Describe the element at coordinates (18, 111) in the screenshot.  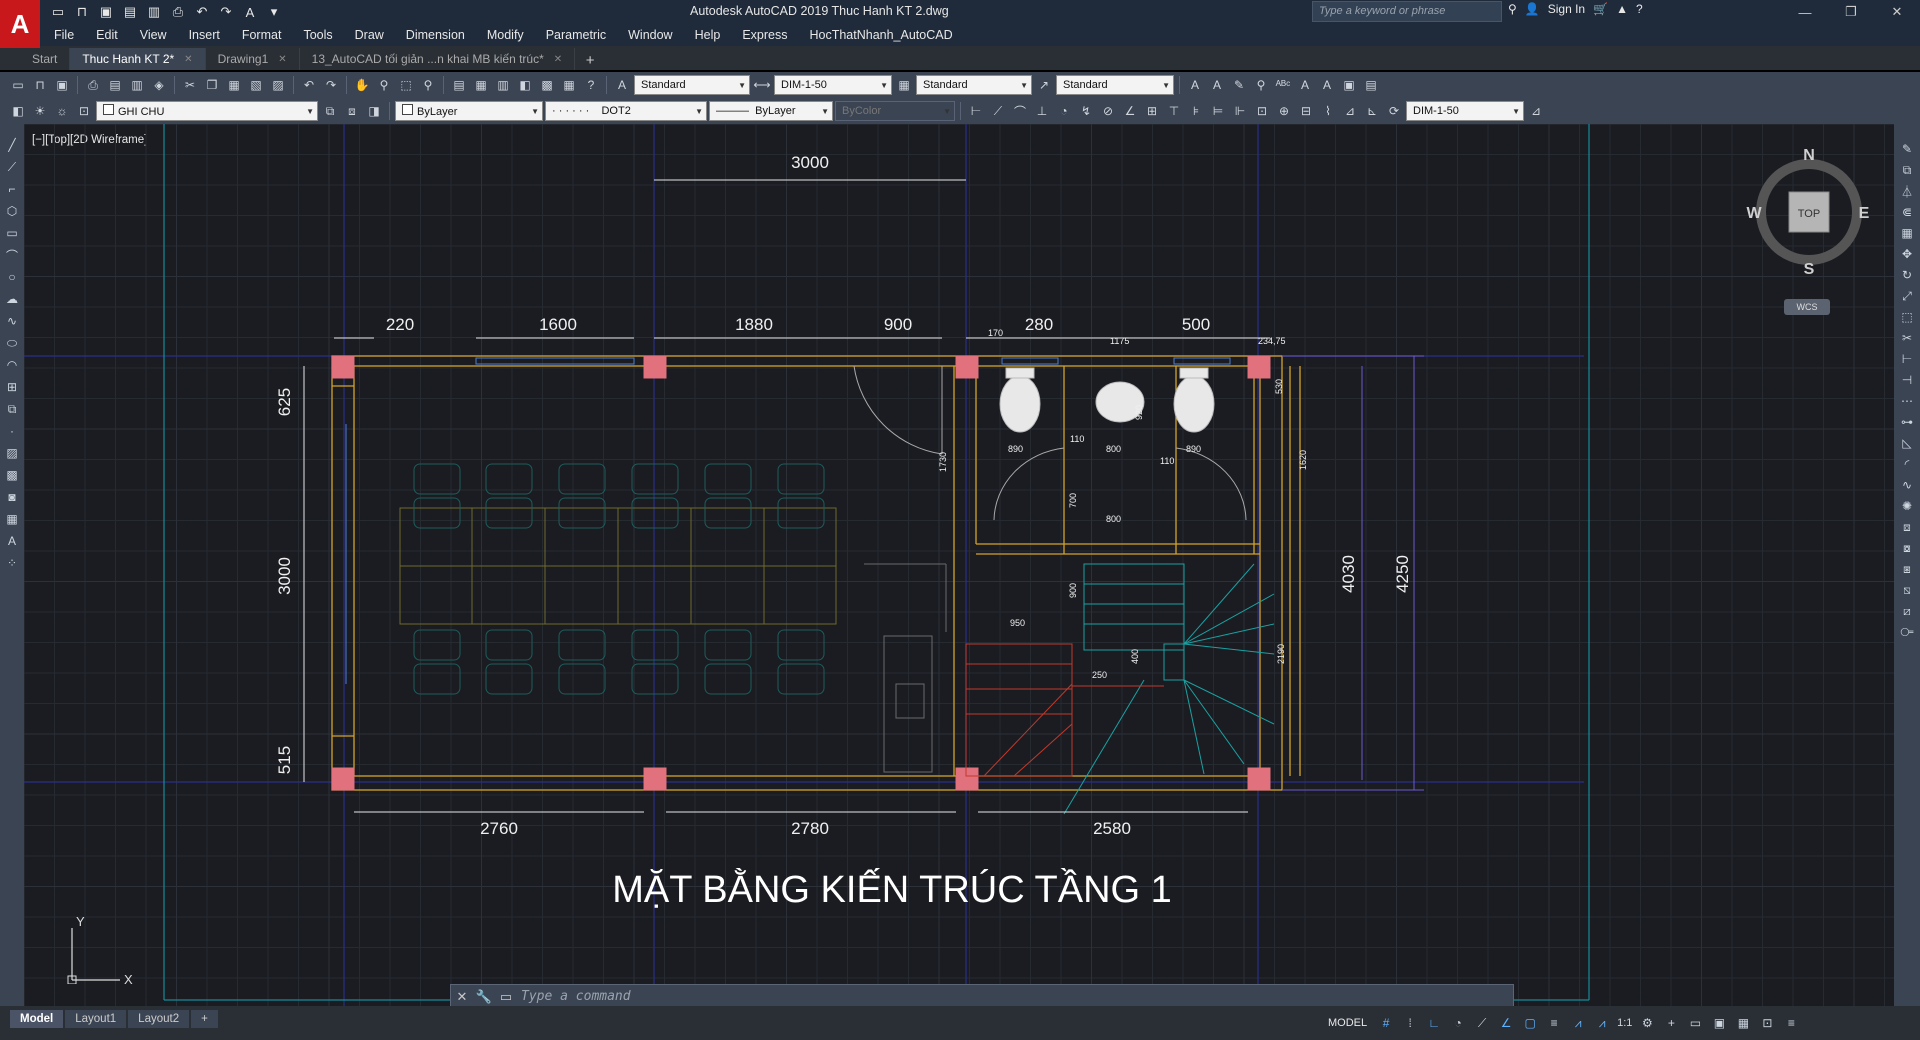
I see `layer-properties-icon: ◧` at that location.